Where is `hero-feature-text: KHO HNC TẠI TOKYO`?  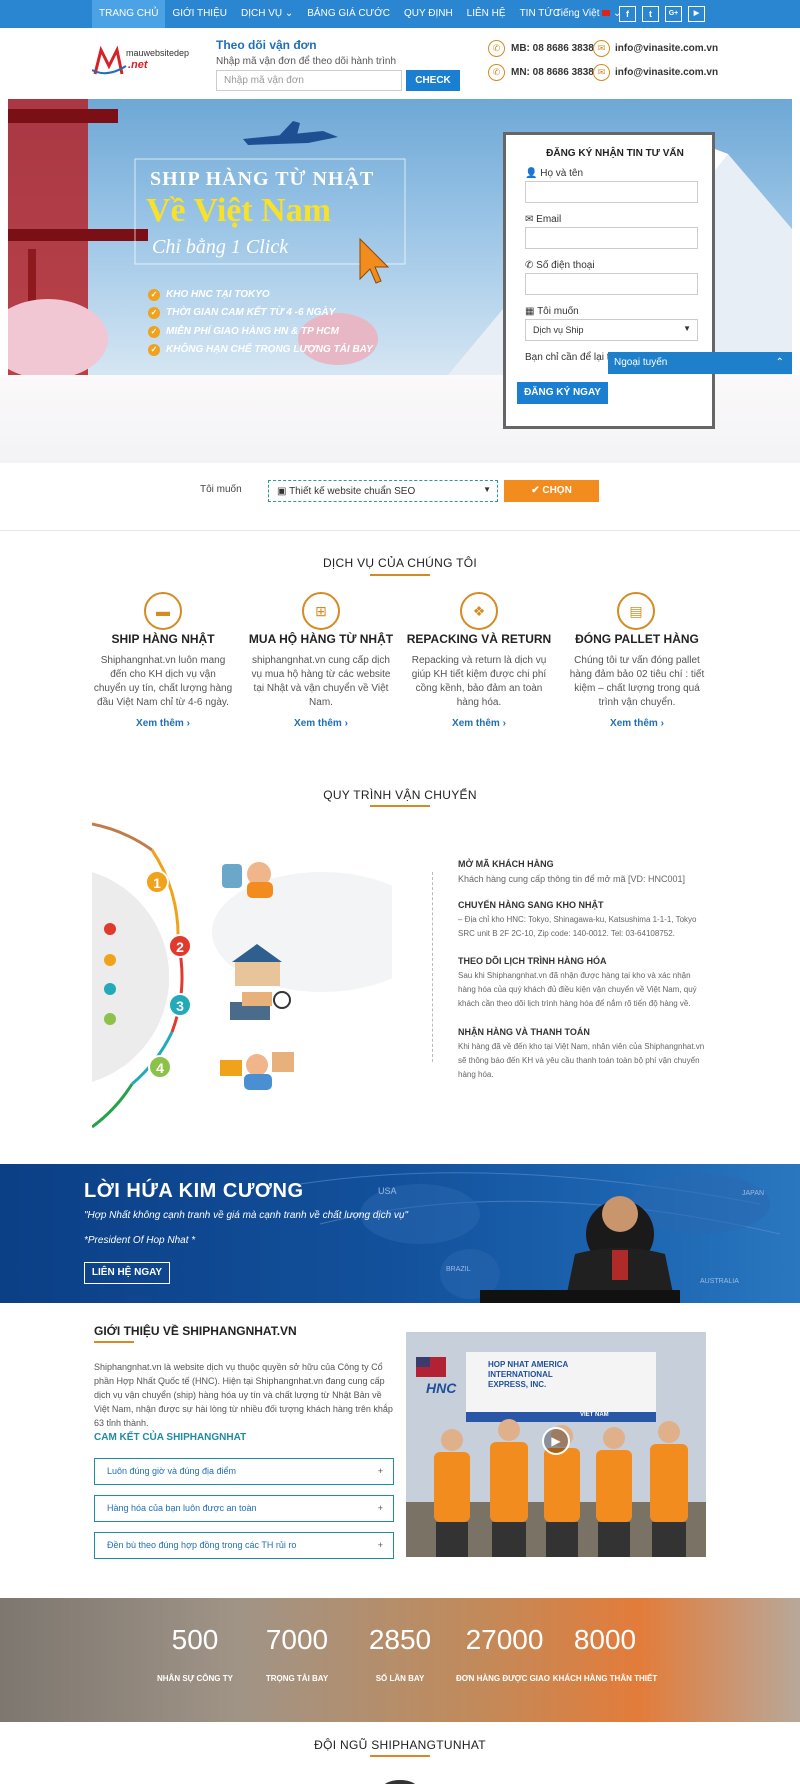
hero-feature-text: KHO HNC TẠI TOKYO is located at coordinates (218, 294).